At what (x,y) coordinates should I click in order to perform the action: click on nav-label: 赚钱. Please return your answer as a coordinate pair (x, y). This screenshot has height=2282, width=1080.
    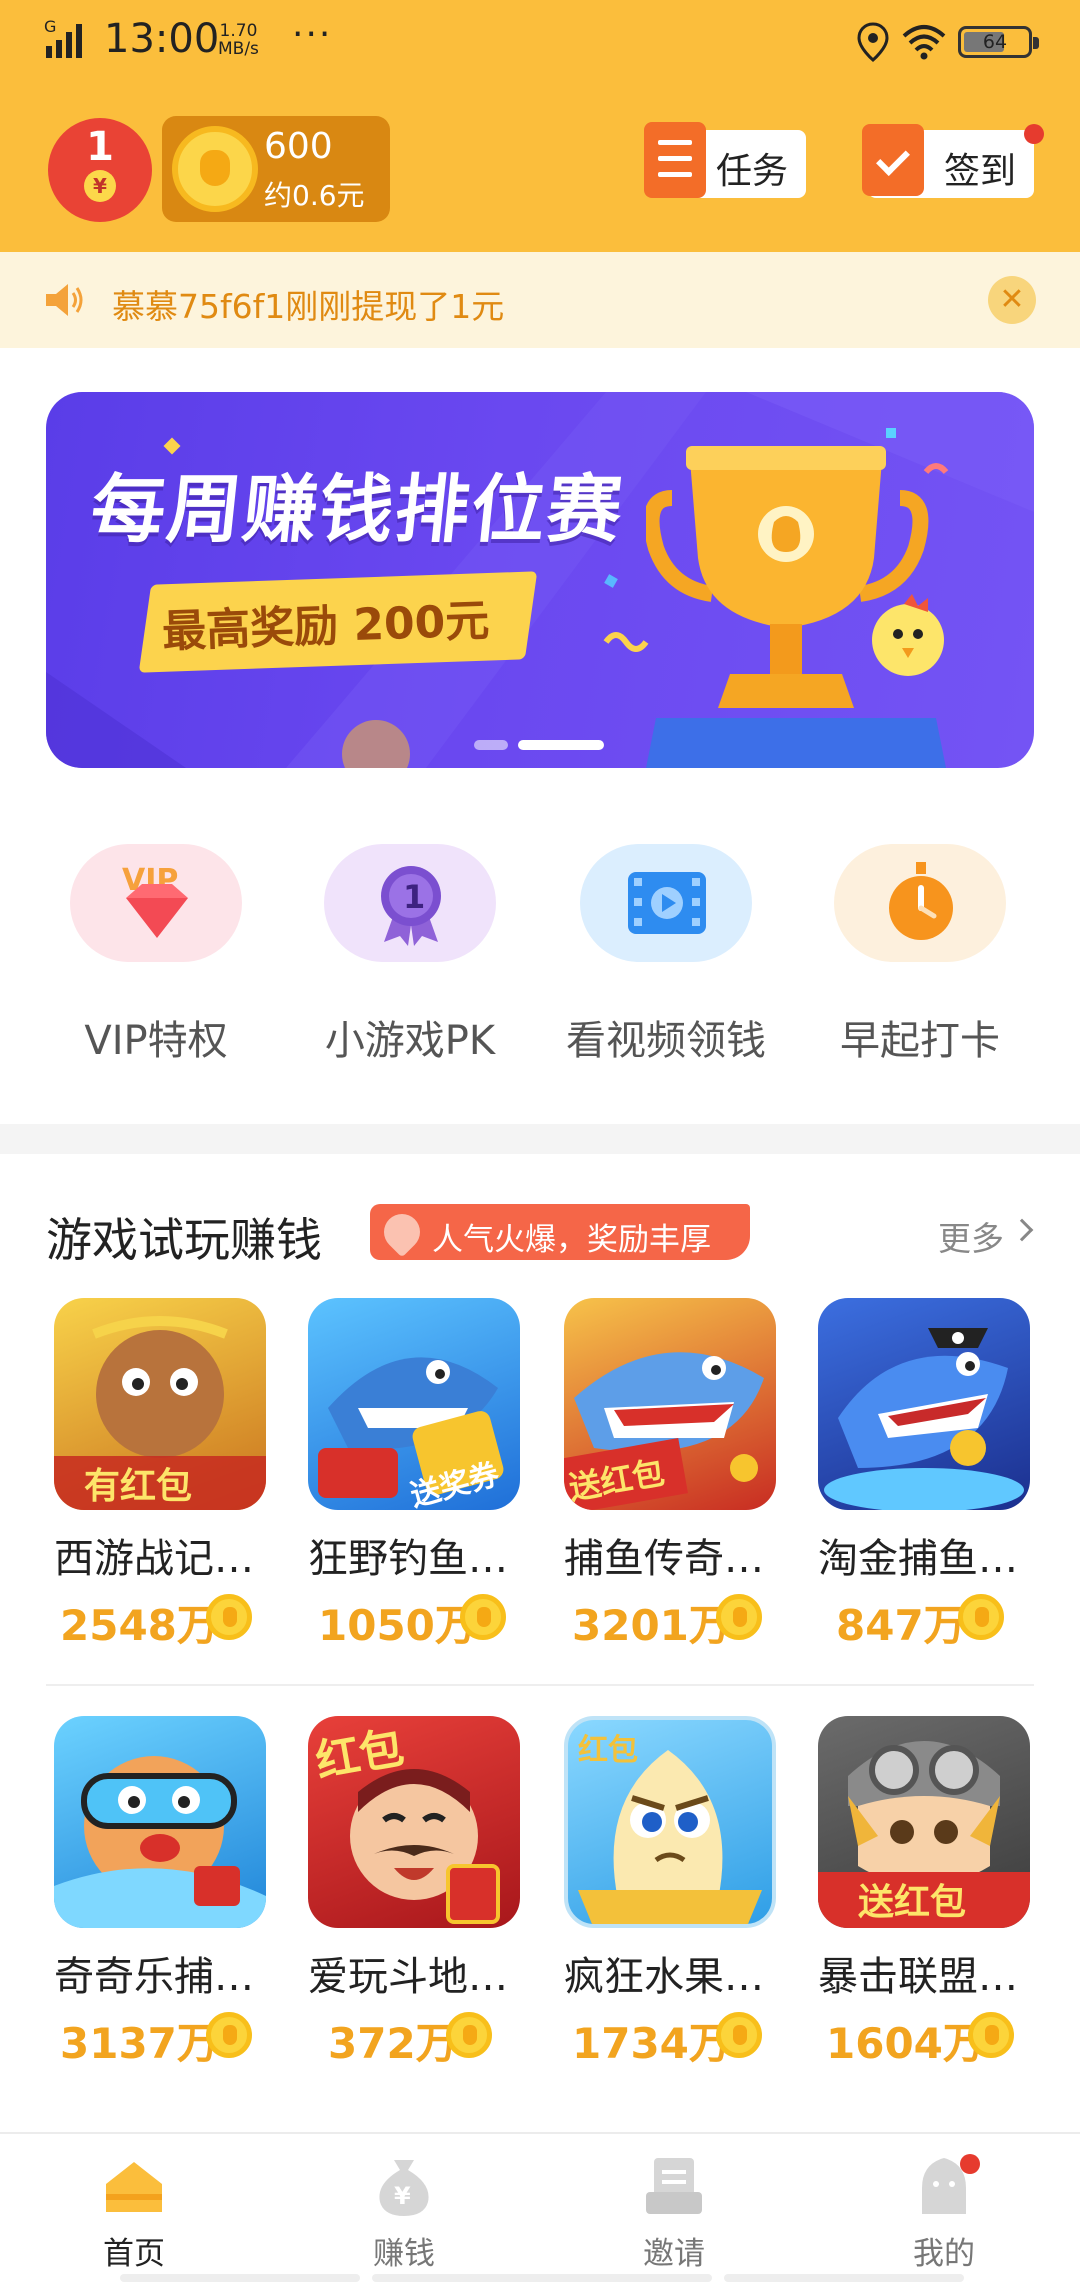
    Looking at the image, I should click on (404, 2254).